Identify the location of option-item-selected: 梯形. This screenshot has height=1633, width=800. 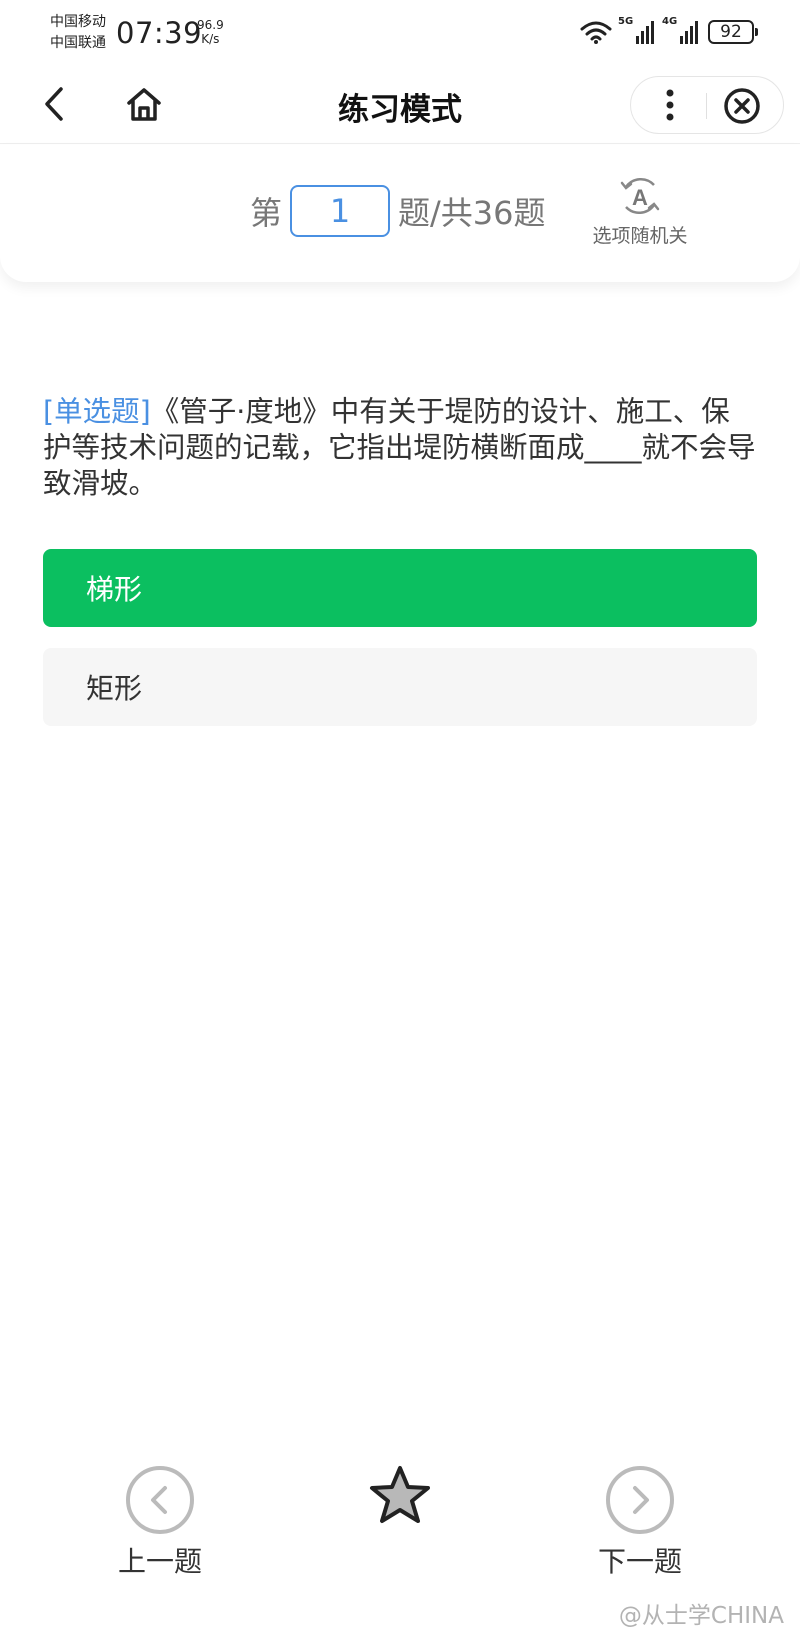
(400, 588).